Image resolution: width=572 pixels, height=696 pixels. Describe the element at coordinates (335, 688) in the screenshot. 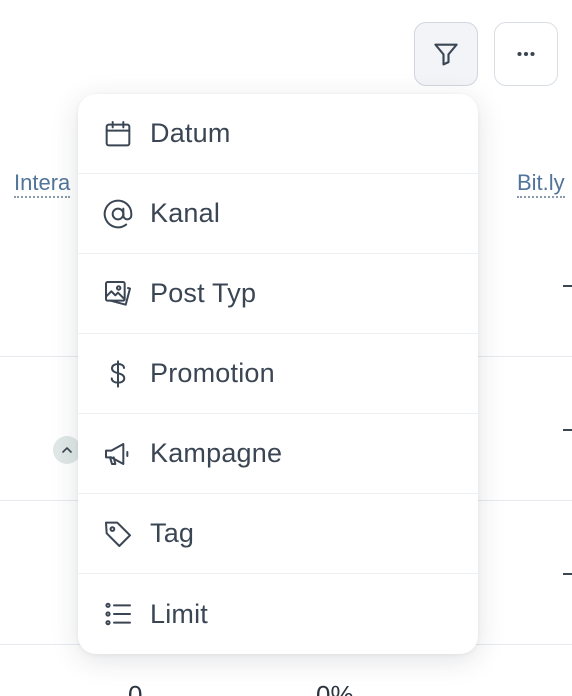

I see `bottom-value-percent: 0%` at that location.